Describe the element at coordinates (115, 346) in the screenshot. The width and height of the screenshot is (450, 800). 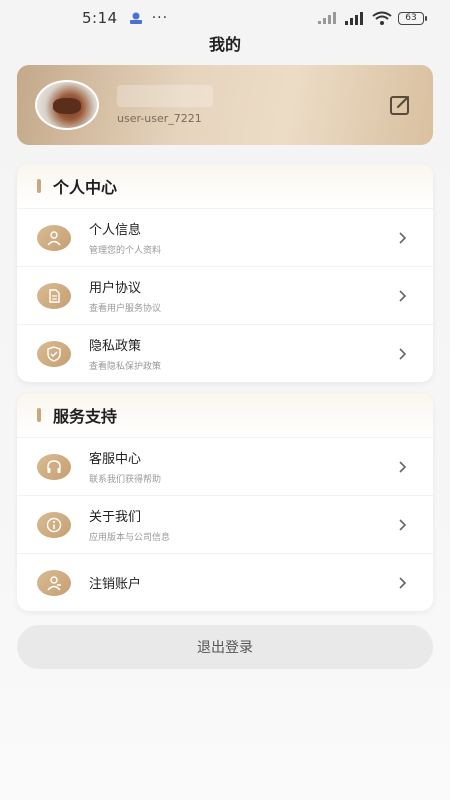
I see `menu-title: 隐私政策` at that location.